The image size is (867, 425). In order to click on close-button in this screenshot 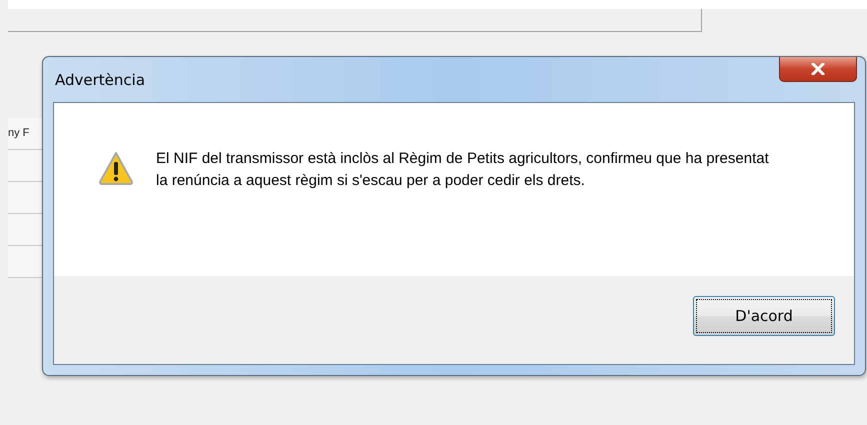, I will do `click(818, 69)`.